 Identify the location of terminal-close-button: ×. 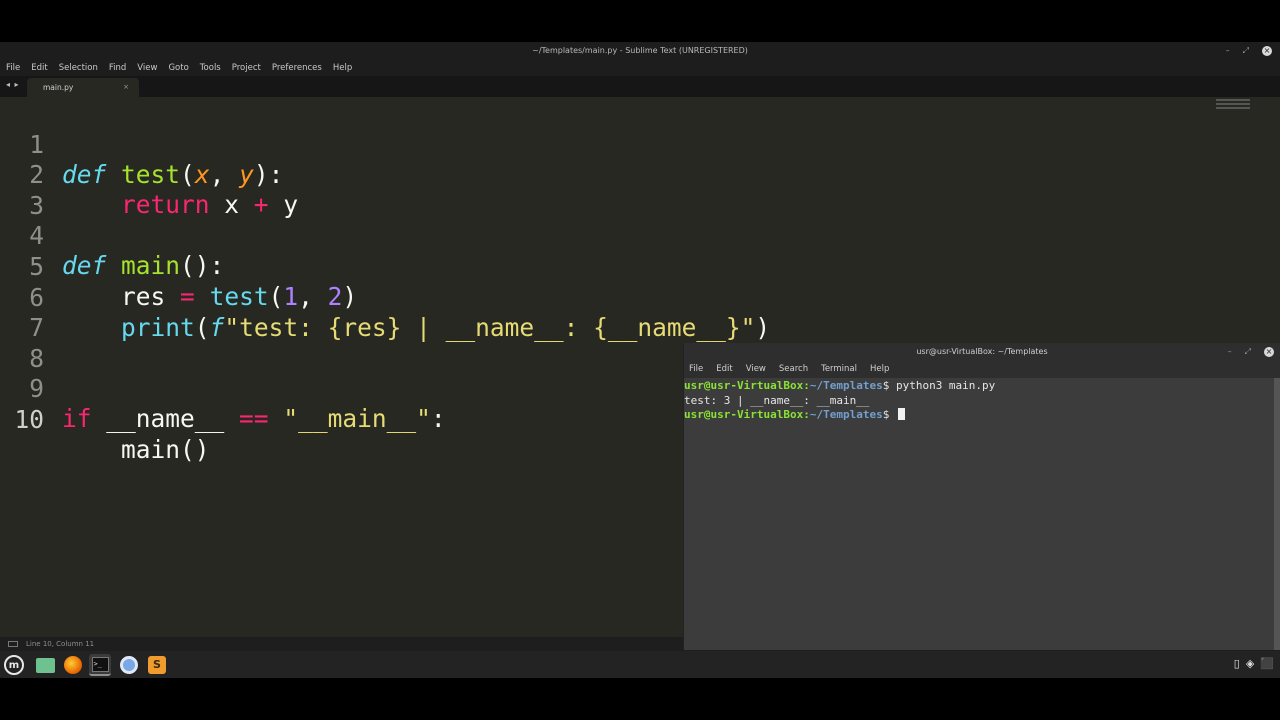
(1269, 351).